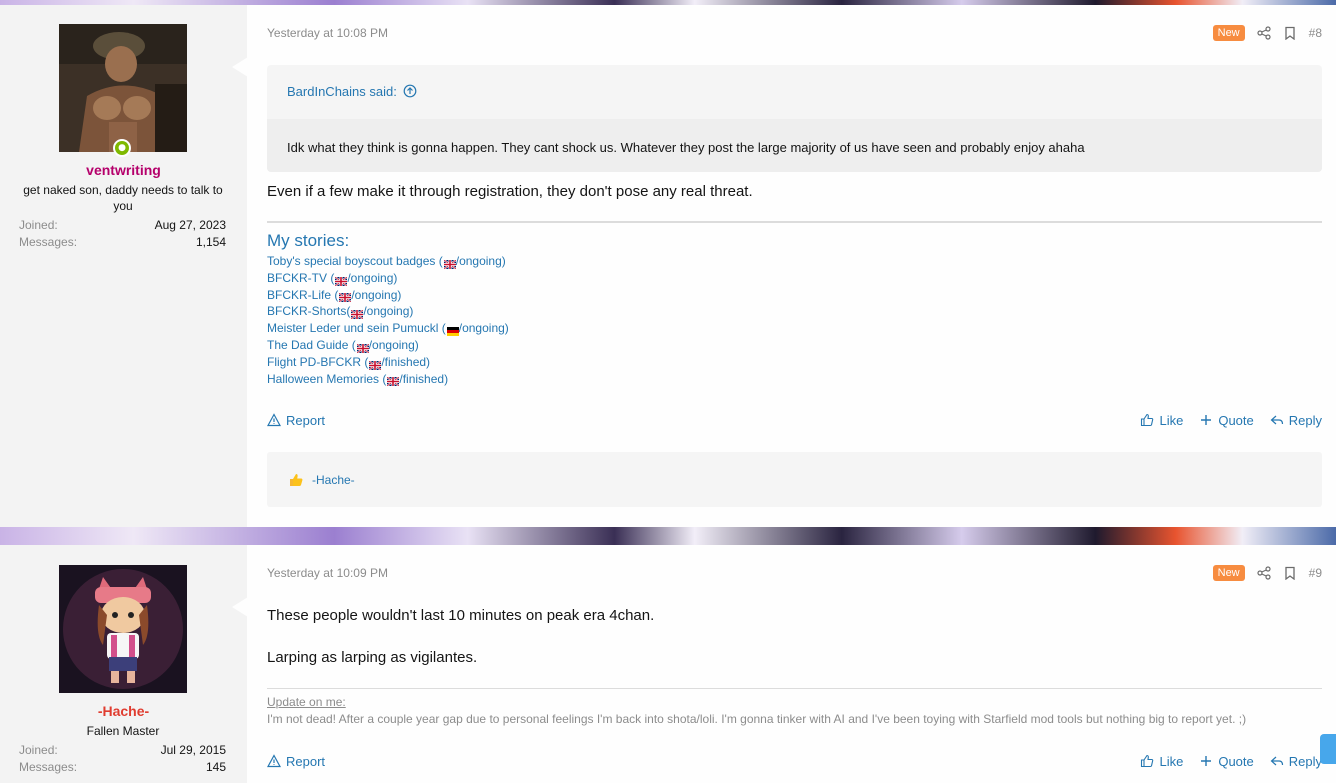 The width and height of the screenshot is (1336, 783). I want to click on message-line: Larping as larping as vigilantes., so click(372, 657).